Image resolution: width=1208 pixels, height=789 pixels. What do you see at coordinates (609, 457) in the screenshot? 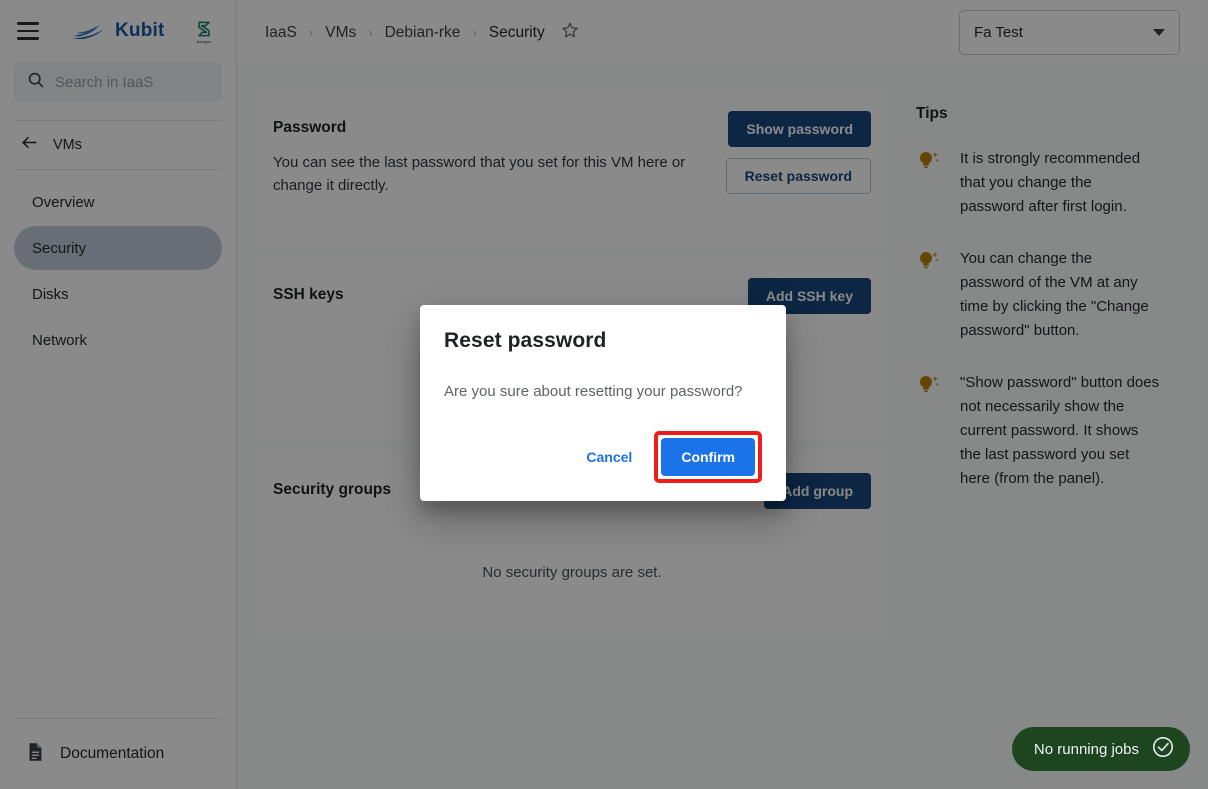
I see `cancel-button: Cancel` at bounding box center [609, 457].